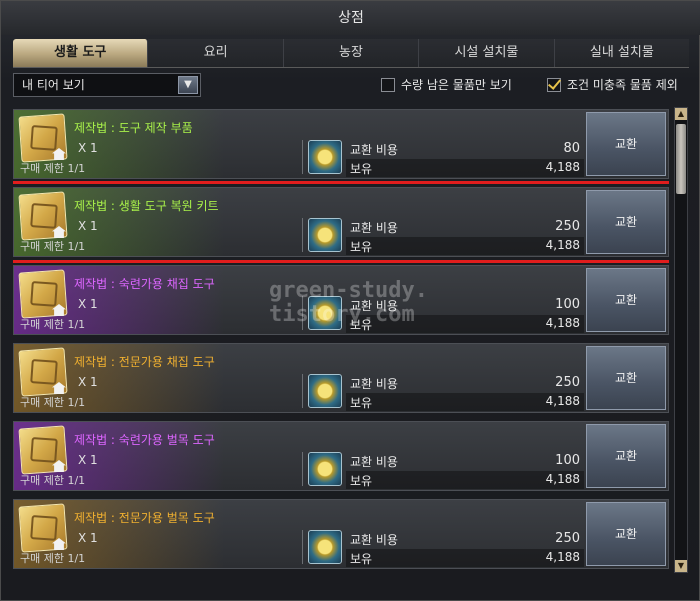  What do you see at coordinates (554, 84) in the screenshot?
I see `exclude-unmet-box` at bounding box center [554, 84].